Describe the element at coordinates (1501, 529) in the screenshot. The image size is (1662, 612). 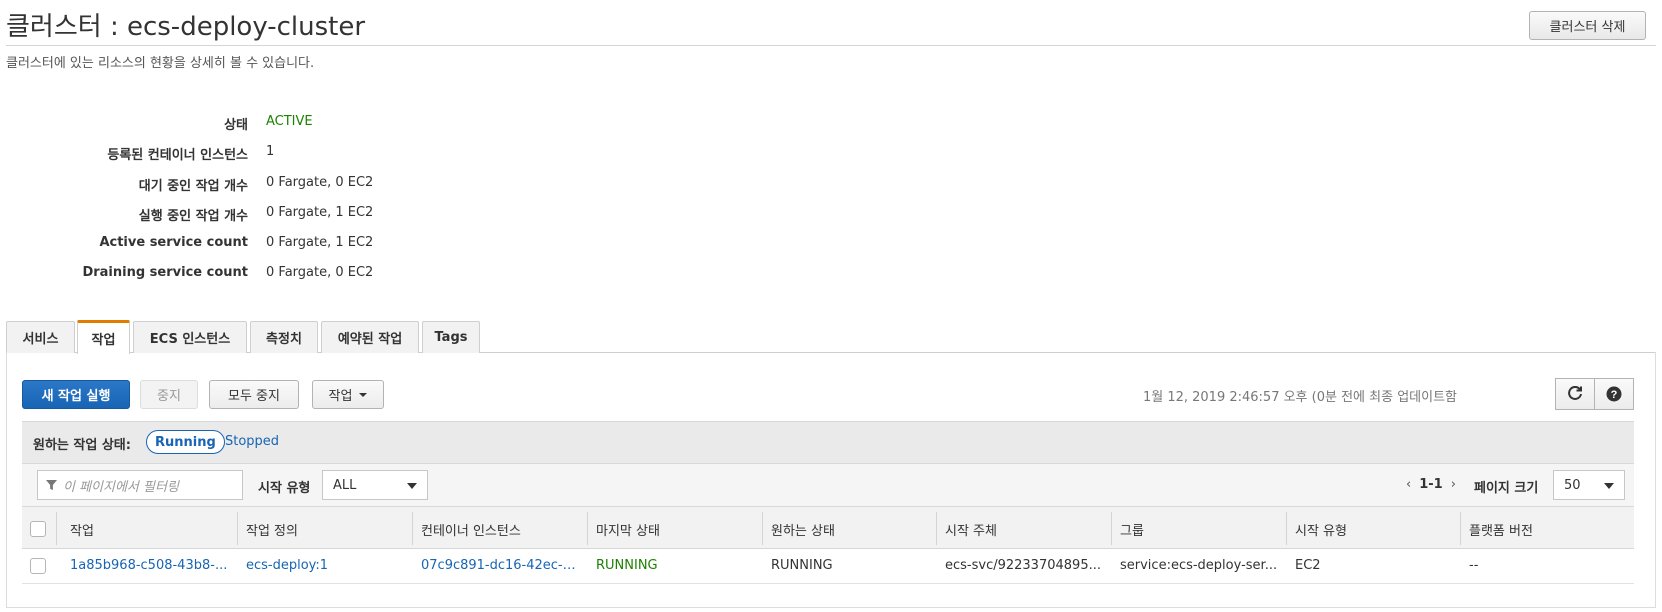
I see `column-header-platform-version: 플랫폼 버전` at that location.